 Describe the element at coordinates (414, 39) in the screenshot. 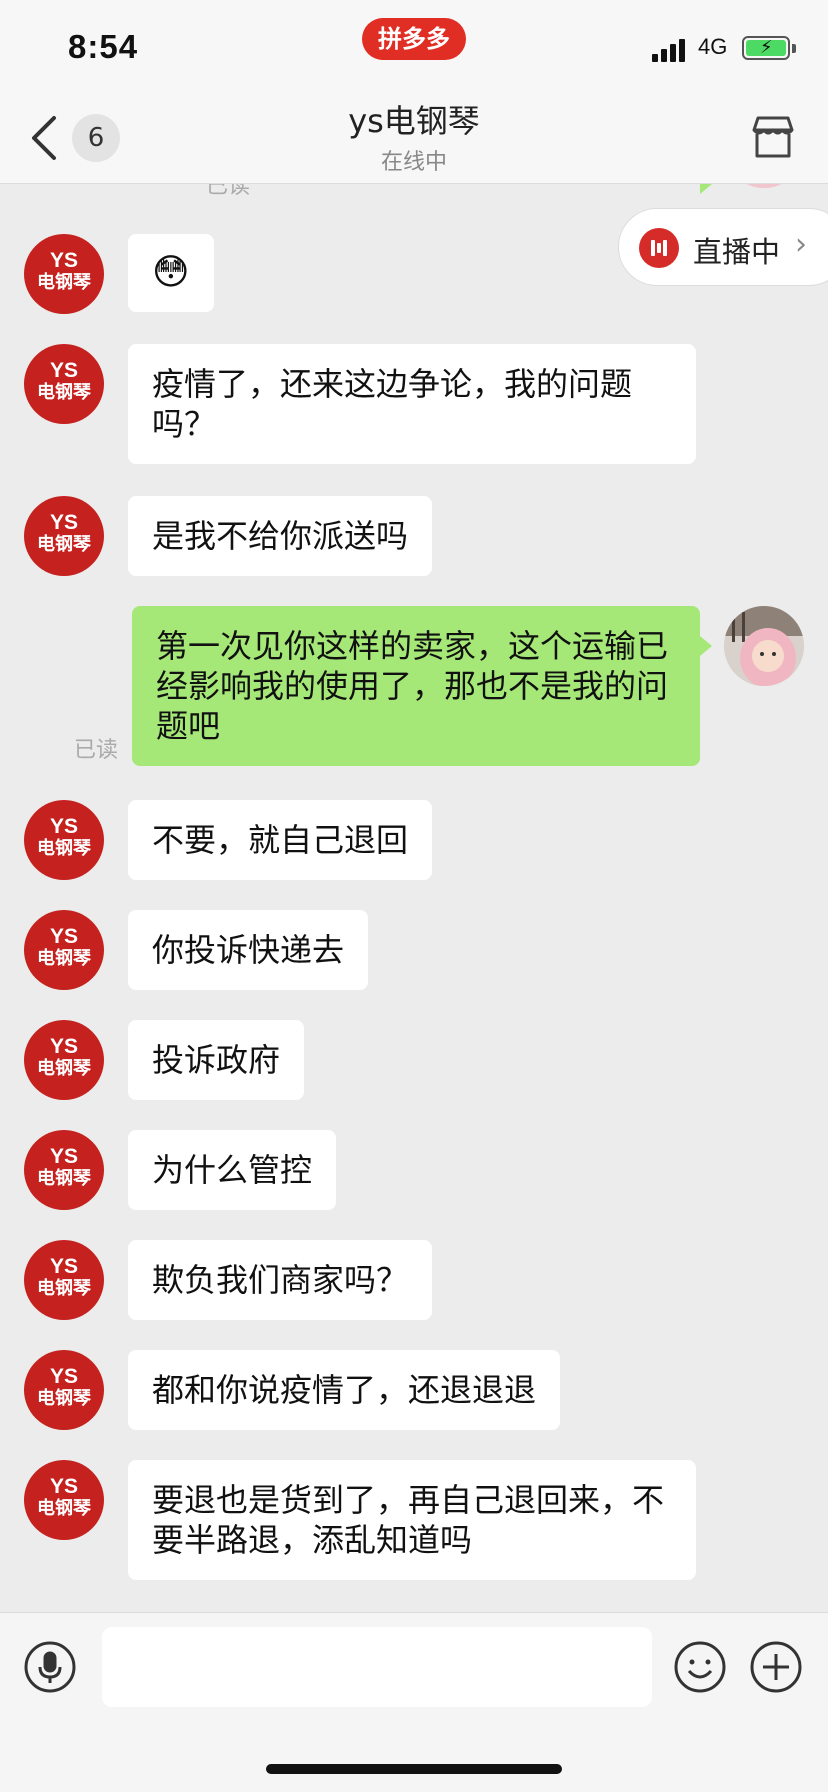

I see `app-badge: 拼多多` at that location.